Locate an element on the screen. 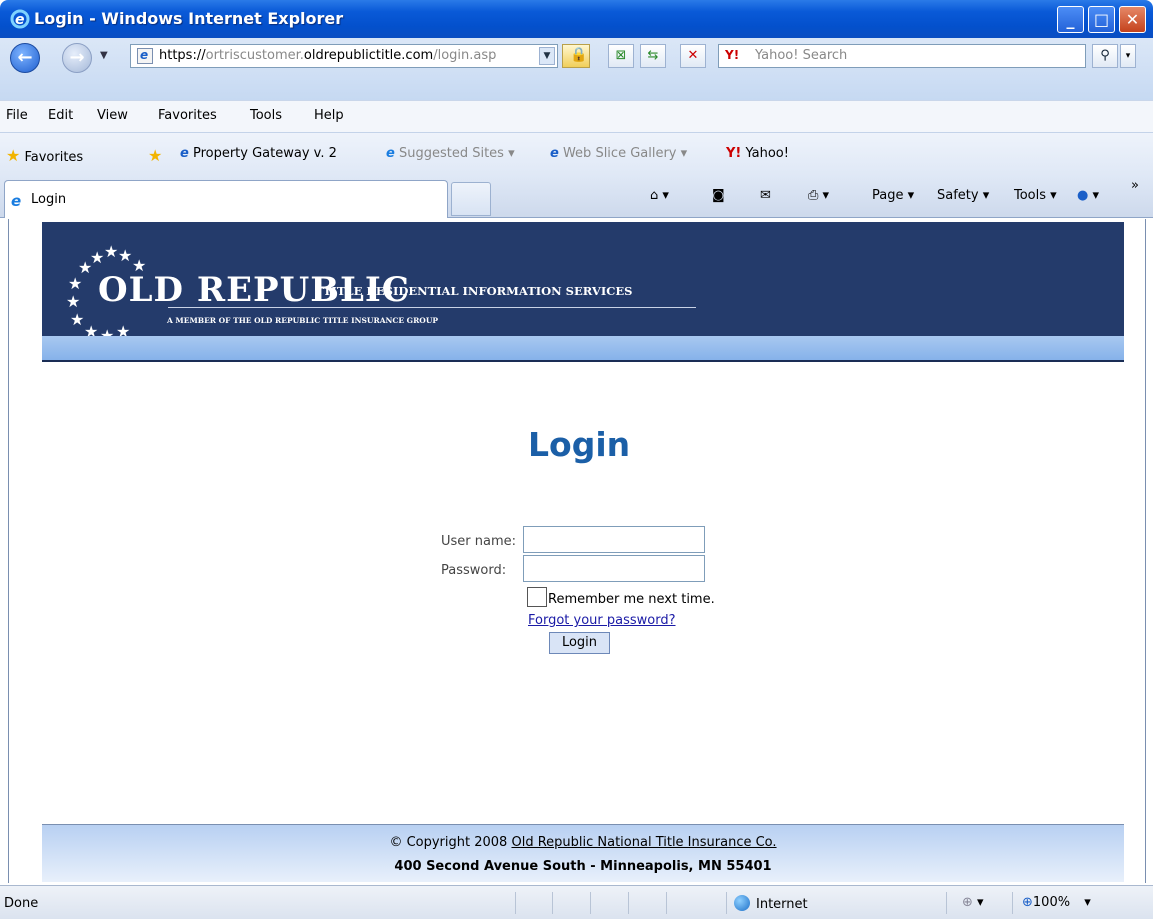  mail-icon: ✉ is located at coordinates (765, 195).